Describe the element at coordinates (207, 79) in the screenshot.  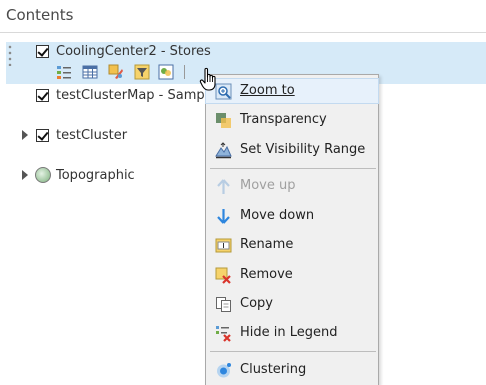
I see `hand-cursor-icon` at that location.